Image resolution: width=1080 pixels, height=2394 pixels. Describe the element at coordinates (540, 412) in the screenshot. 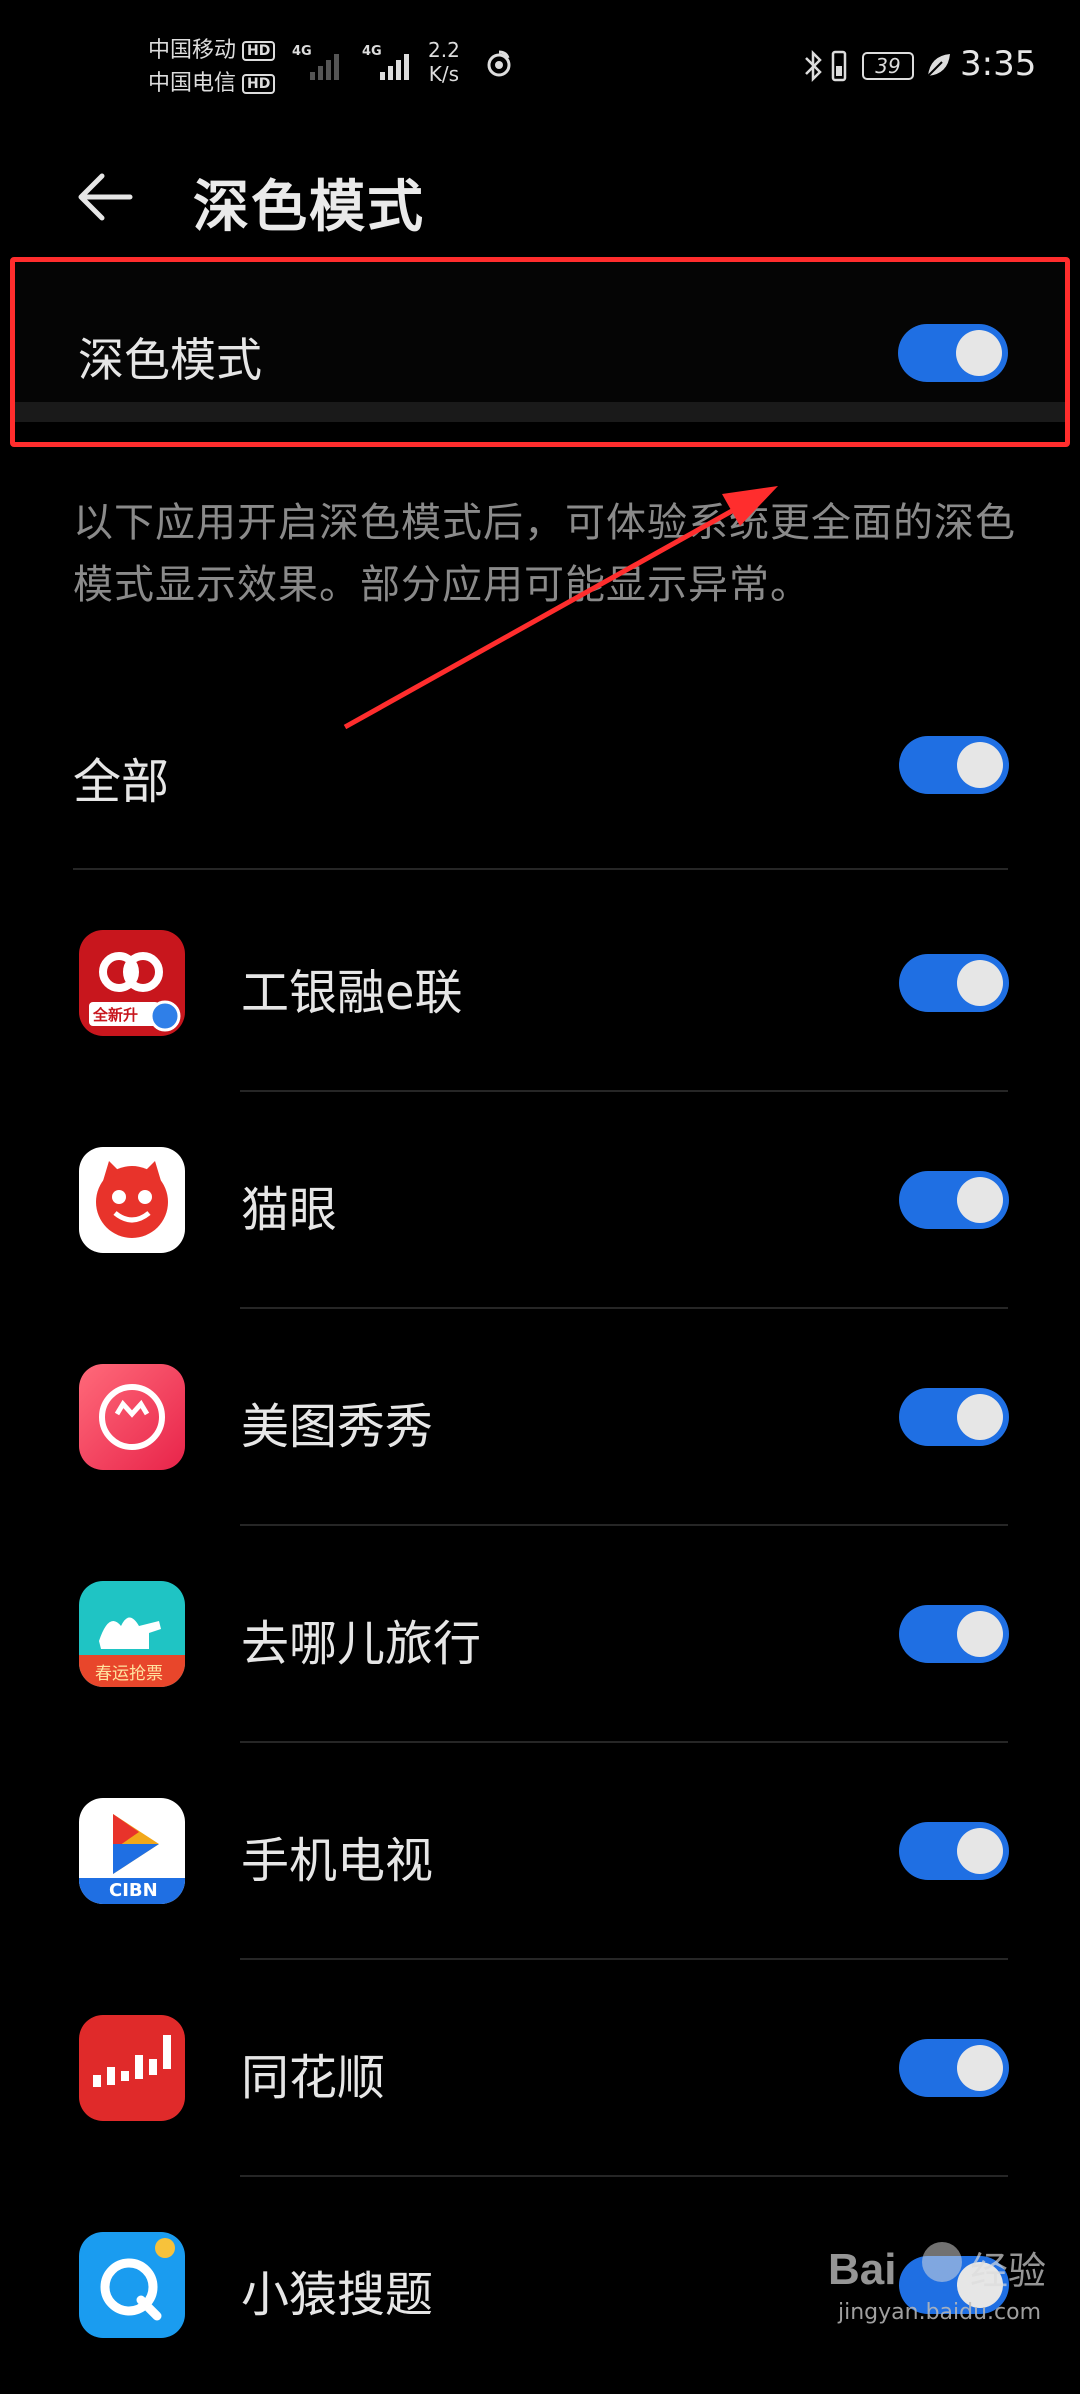

I see `section-divider` at that location.